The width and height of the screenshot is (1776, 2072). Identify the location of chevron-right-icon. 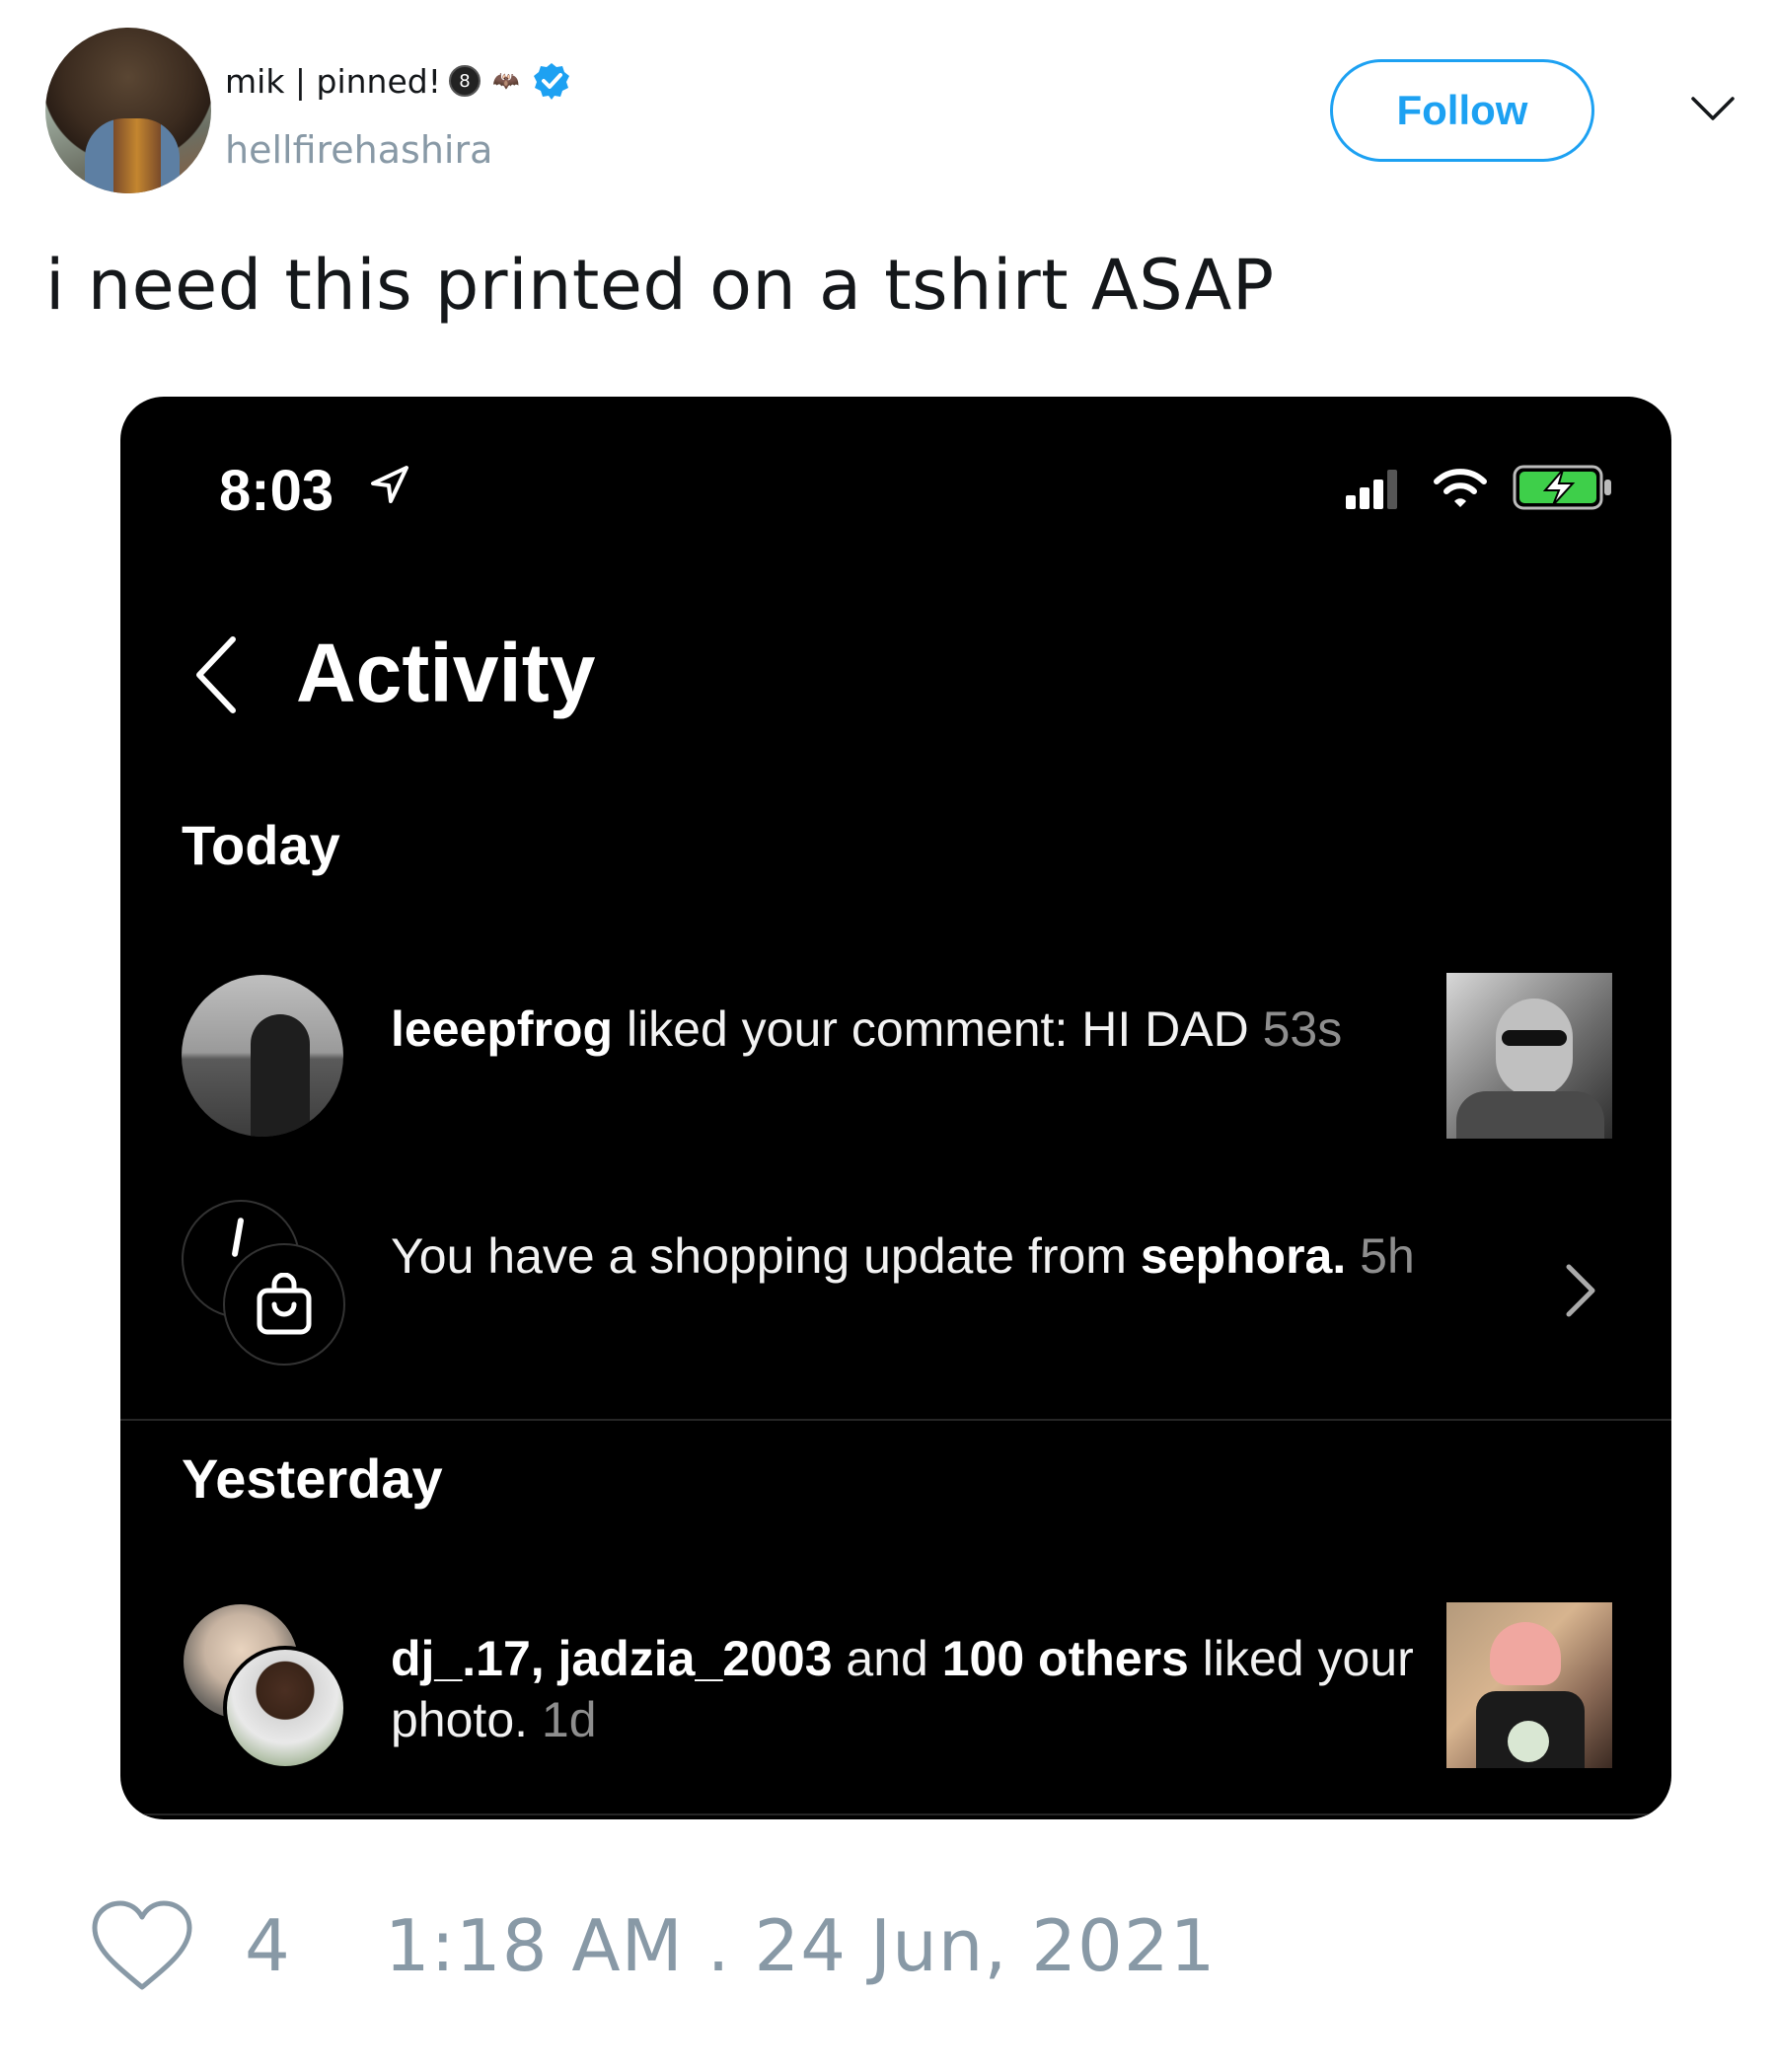
(1581, 1291).